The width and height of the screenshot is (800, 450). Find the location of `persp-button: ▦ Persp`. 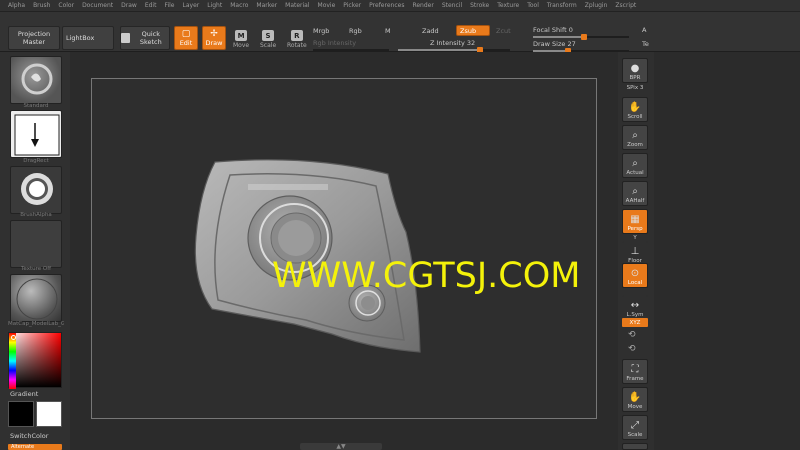

persp-button: ▦ Persp is located at coordinates (635, 221).